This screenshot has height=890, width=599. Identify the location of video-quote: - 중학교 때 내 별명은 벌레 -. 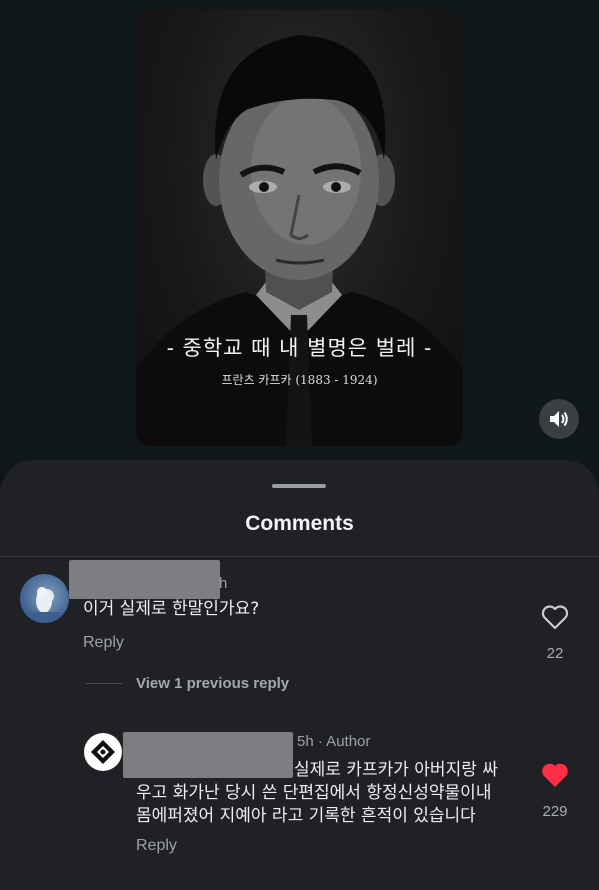
(299, 348).